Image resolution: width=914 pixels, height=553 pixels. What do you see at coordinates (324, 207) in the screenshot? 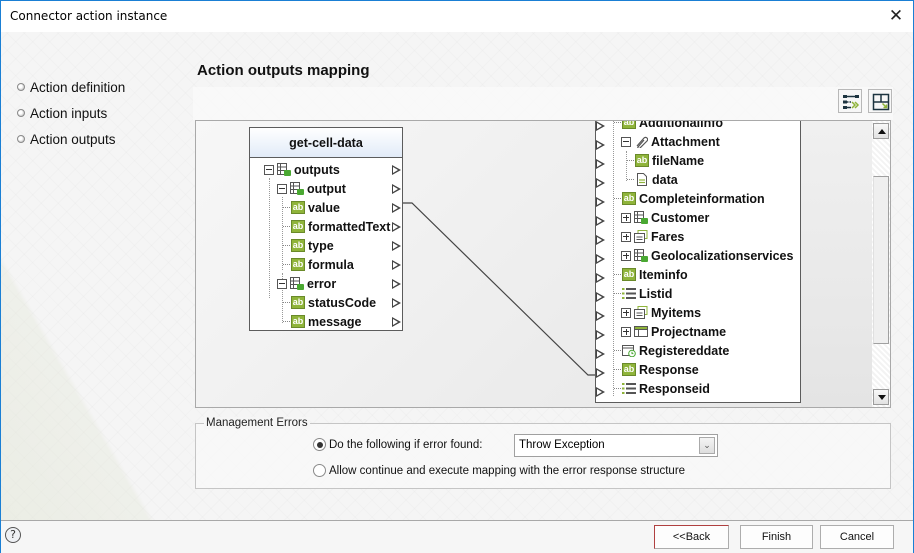
I see `tree-node-label: value` at bounding box center [324, 207].